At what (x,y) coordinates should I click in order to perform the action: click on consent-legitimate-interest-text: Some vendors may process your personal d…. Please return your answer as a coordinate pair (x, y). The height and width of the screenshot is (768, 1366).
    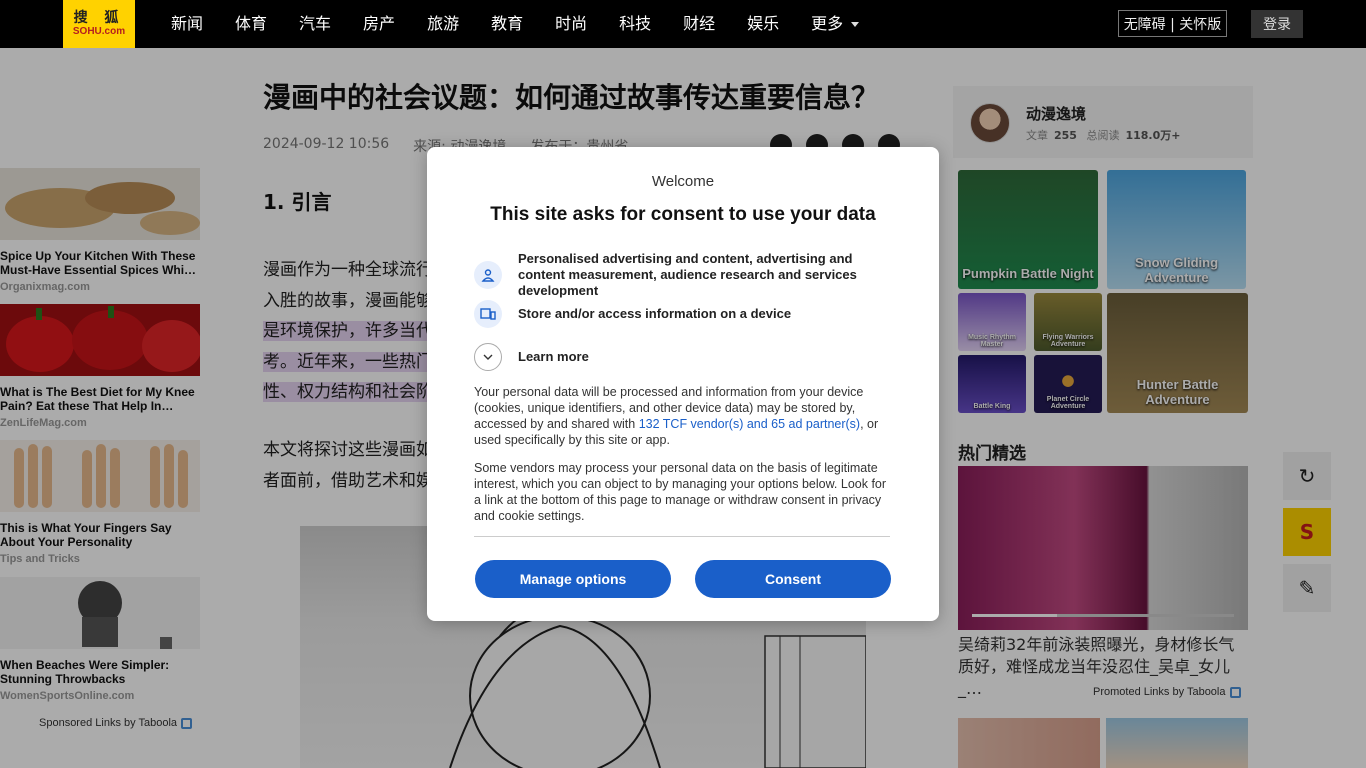
    Looking at the image, I should click on (680, 492).